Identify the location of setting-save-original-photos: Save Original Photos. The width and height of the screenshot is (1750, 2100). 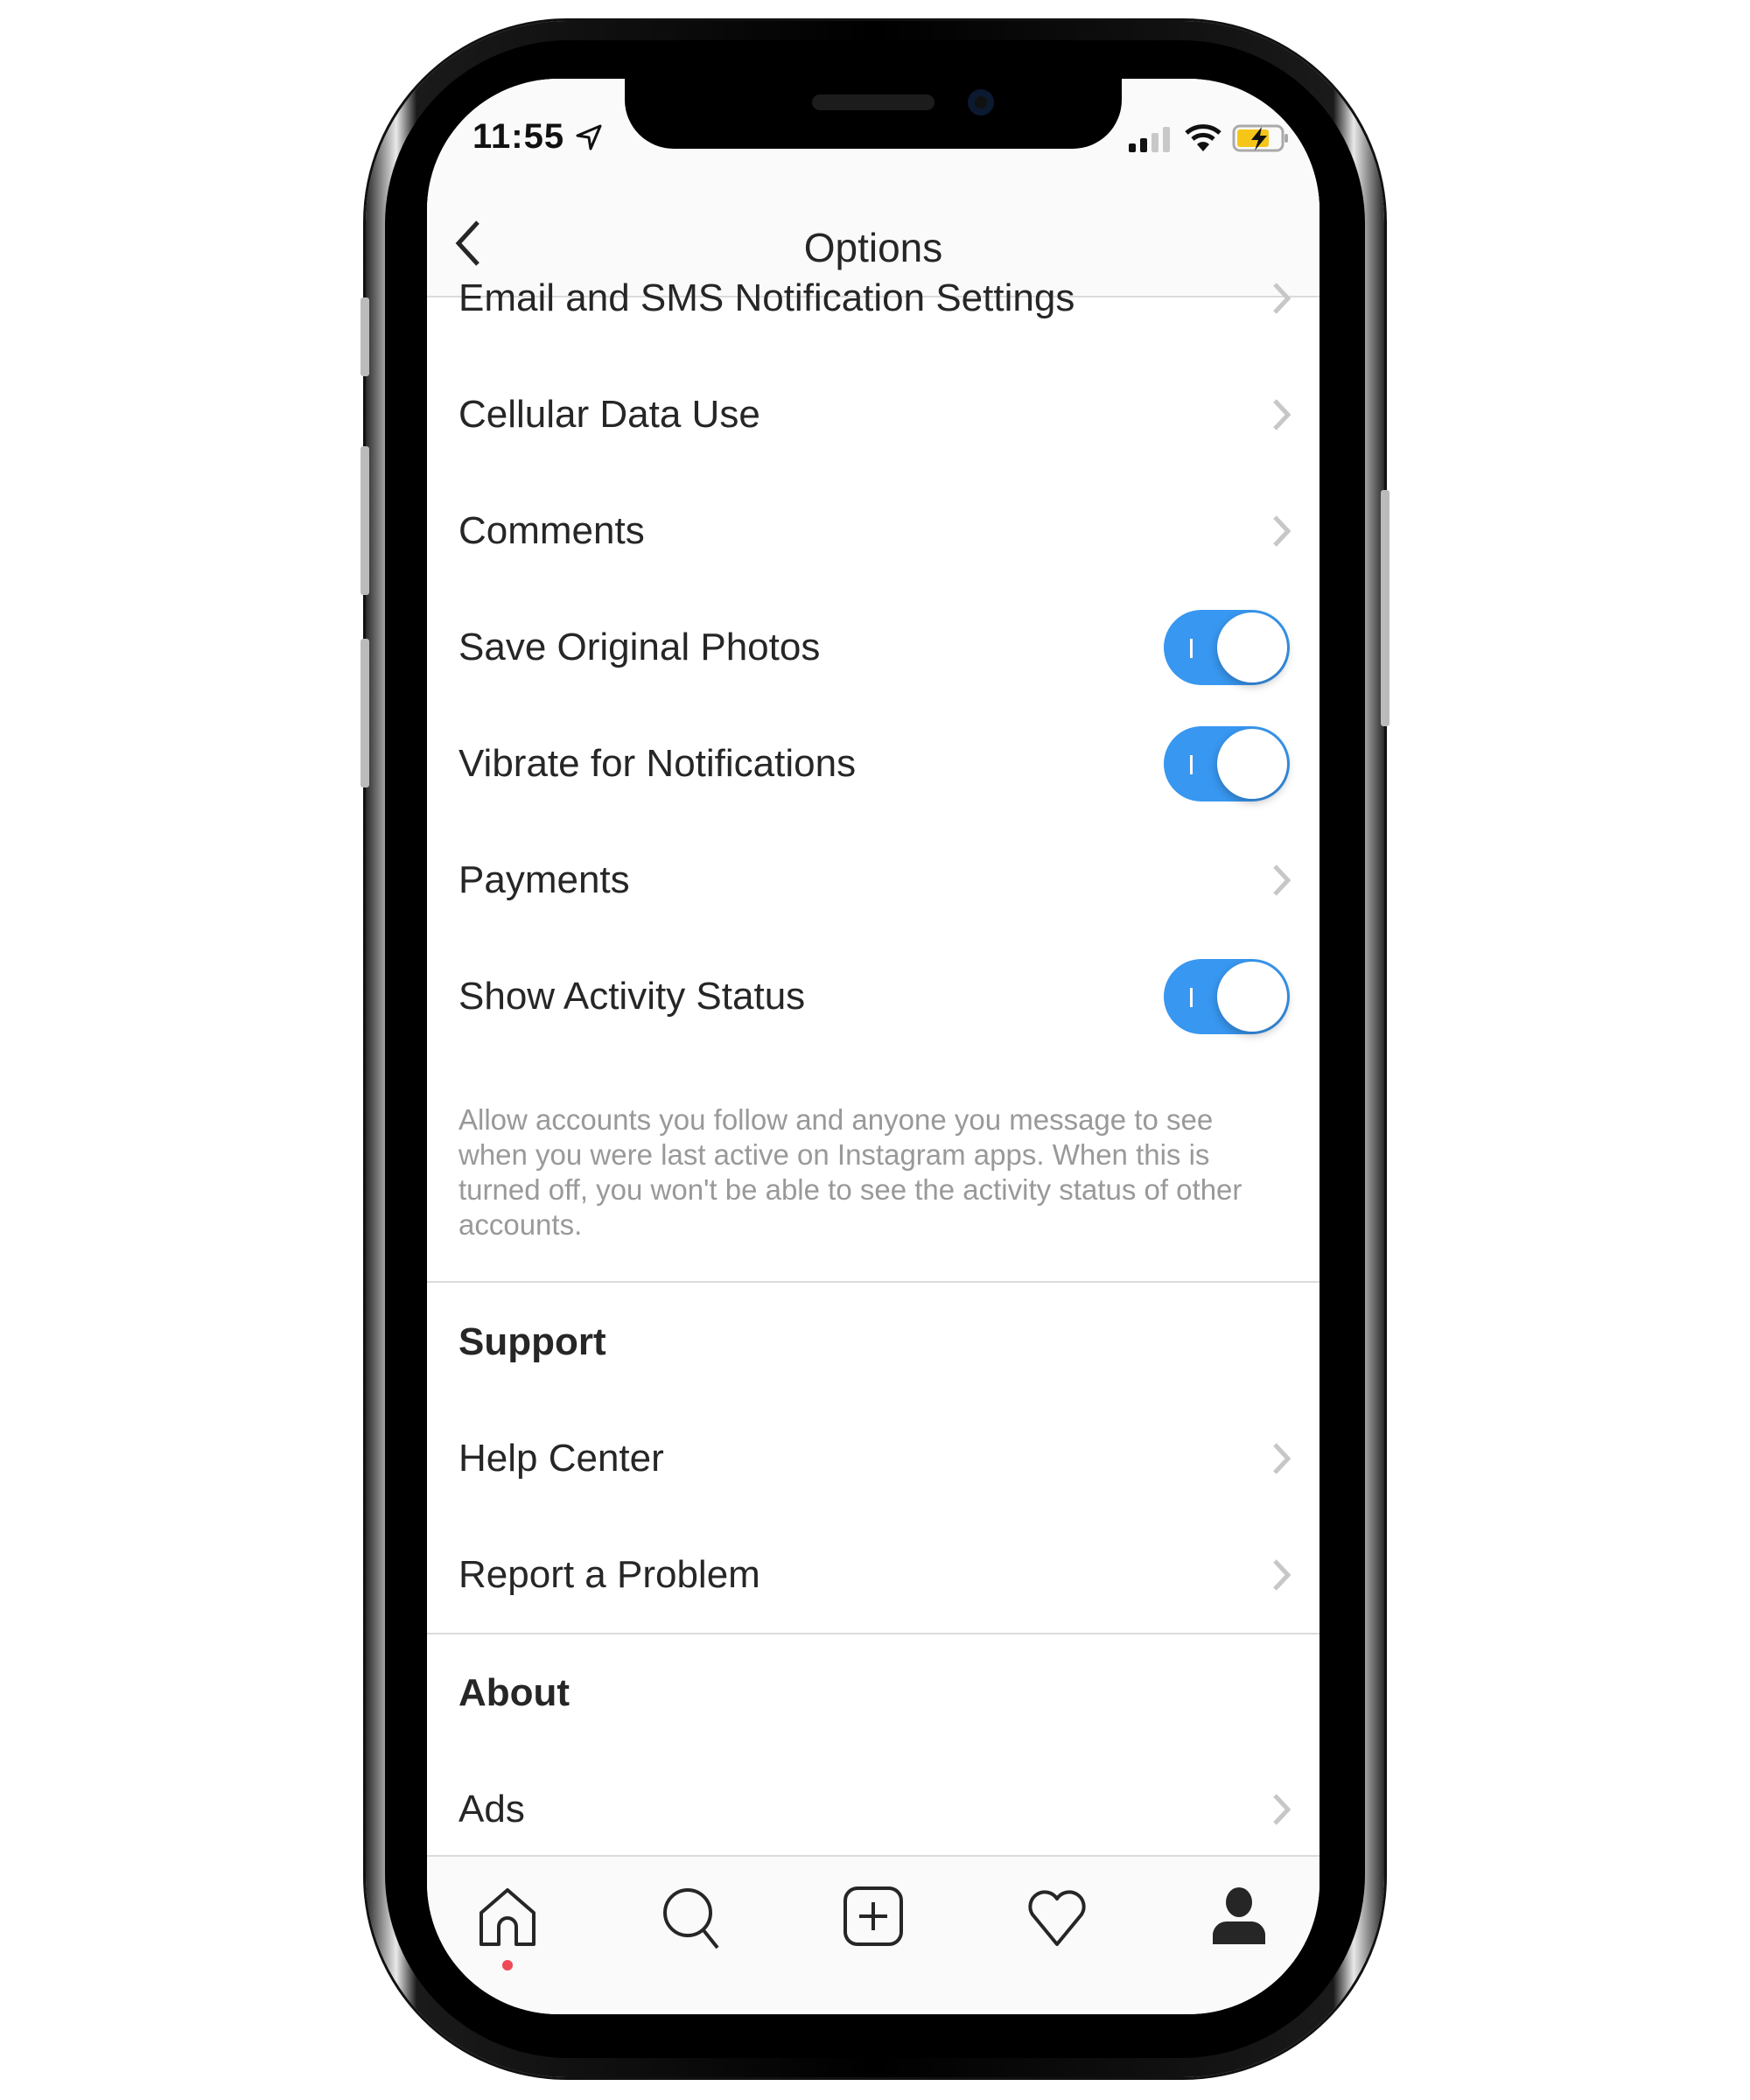
(873, 647).